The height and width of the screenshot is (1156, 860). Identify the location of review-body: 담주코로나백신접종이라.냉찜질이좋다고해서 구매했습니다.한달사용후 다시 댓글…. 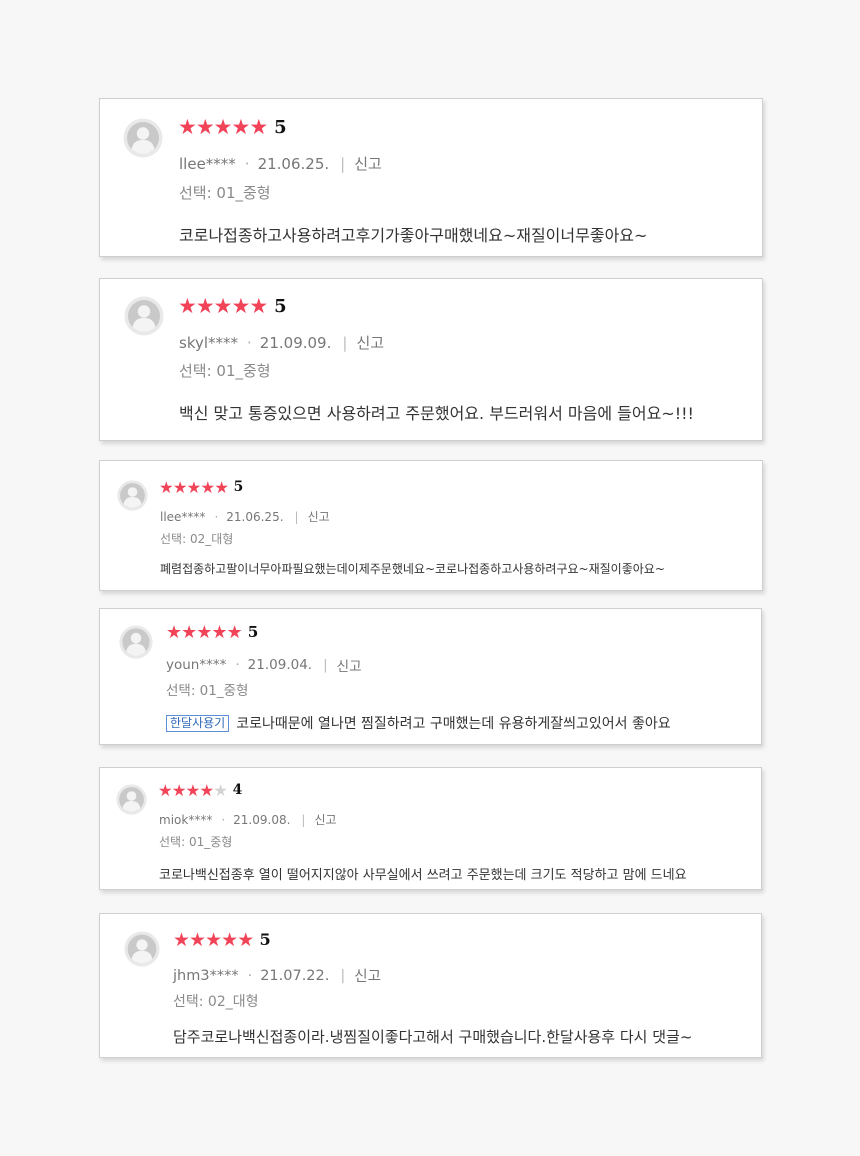
(433, 1037).